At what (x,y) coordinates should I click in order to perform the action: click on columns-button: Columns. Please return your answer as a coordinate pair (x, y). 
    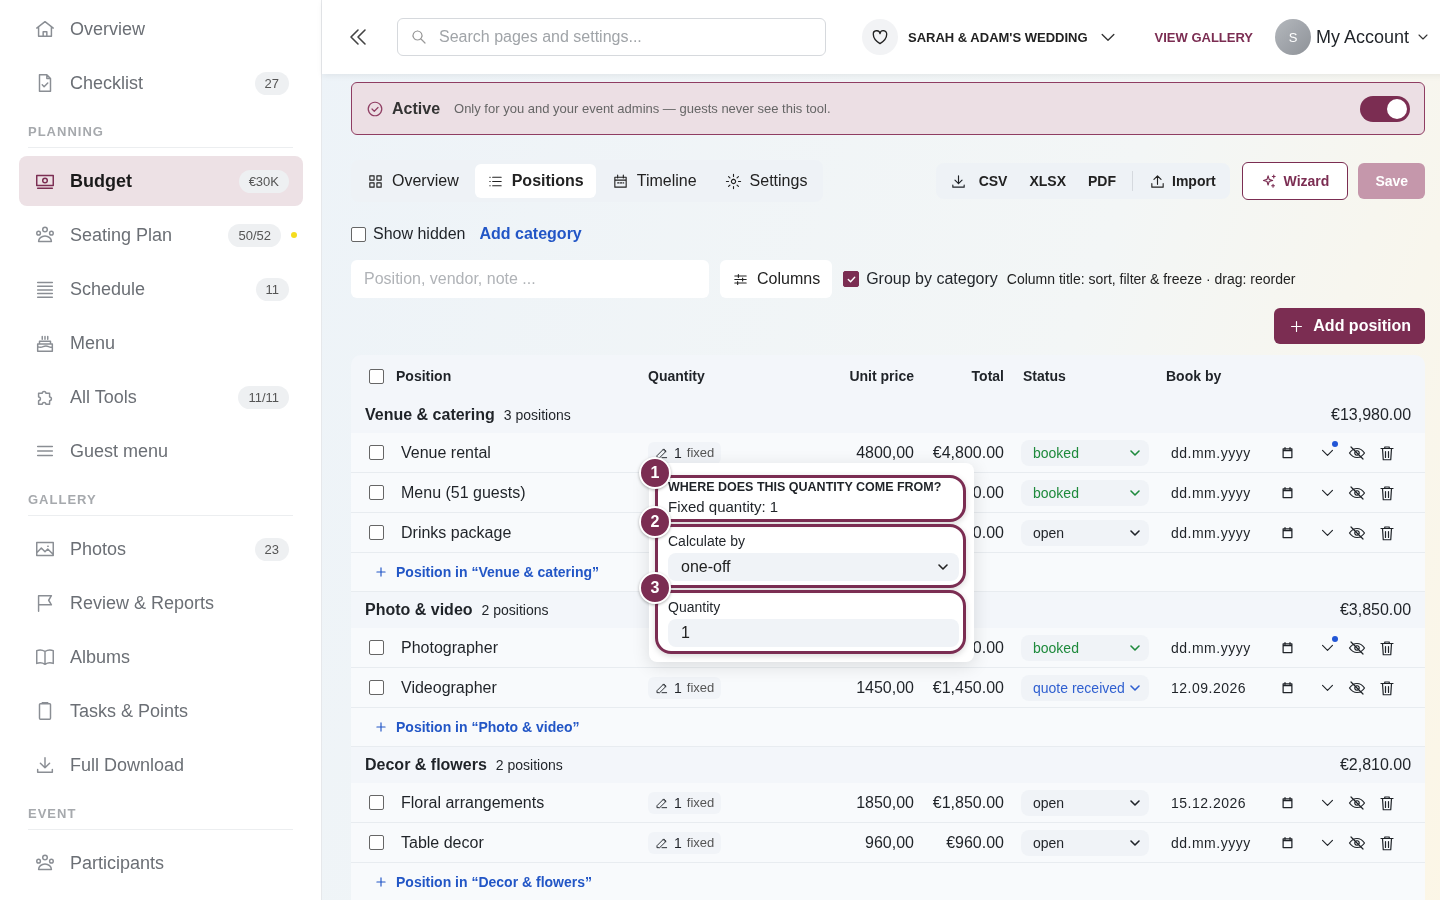
    Looking at the image, I should click on (776, 279).